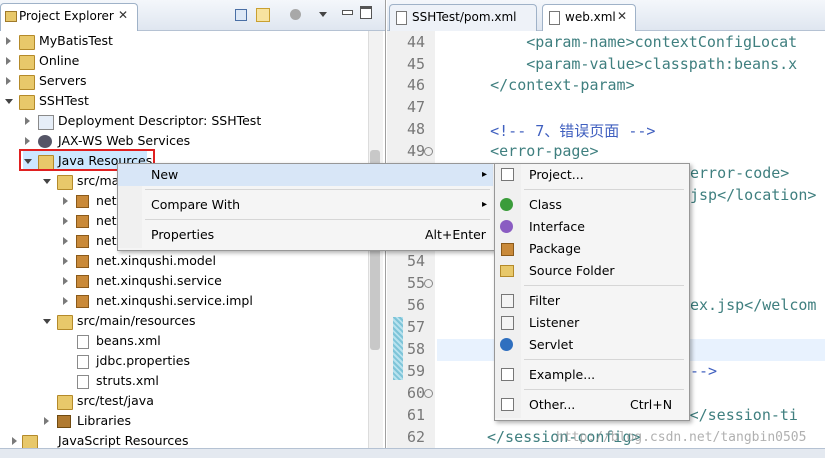  I want to click on menu-item-label: Servlet, so click(551, 344).